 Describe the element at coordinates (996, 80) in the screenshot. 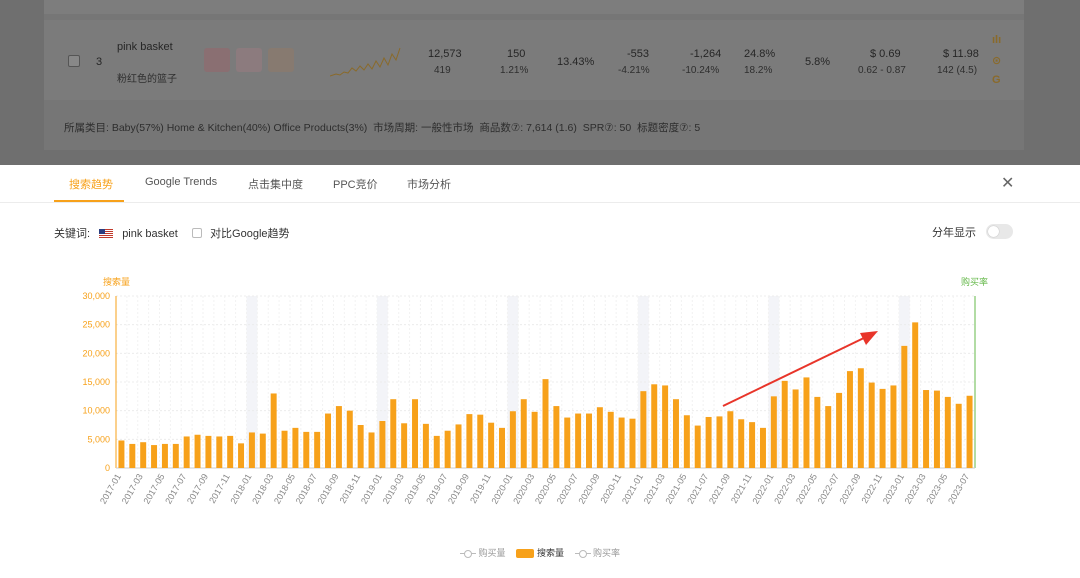

I see `google-icon: G` at that location.